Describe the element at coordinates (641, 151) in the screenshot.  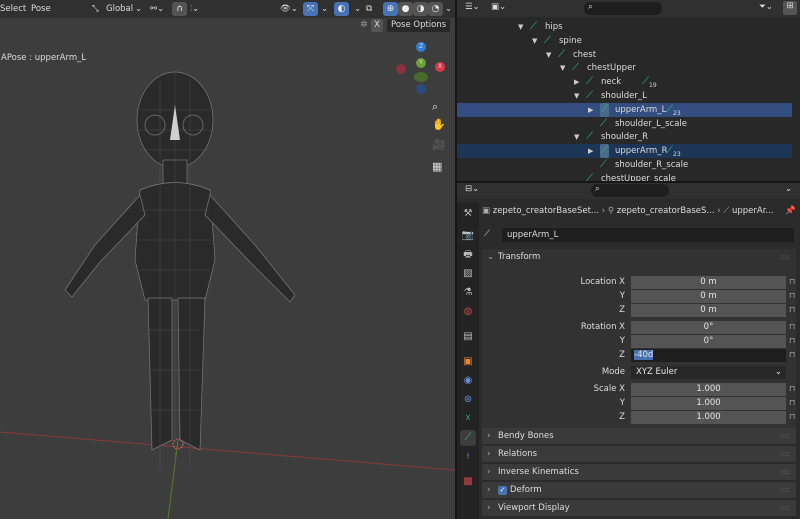
I see `outliner-label: upperArm_R` at that location.